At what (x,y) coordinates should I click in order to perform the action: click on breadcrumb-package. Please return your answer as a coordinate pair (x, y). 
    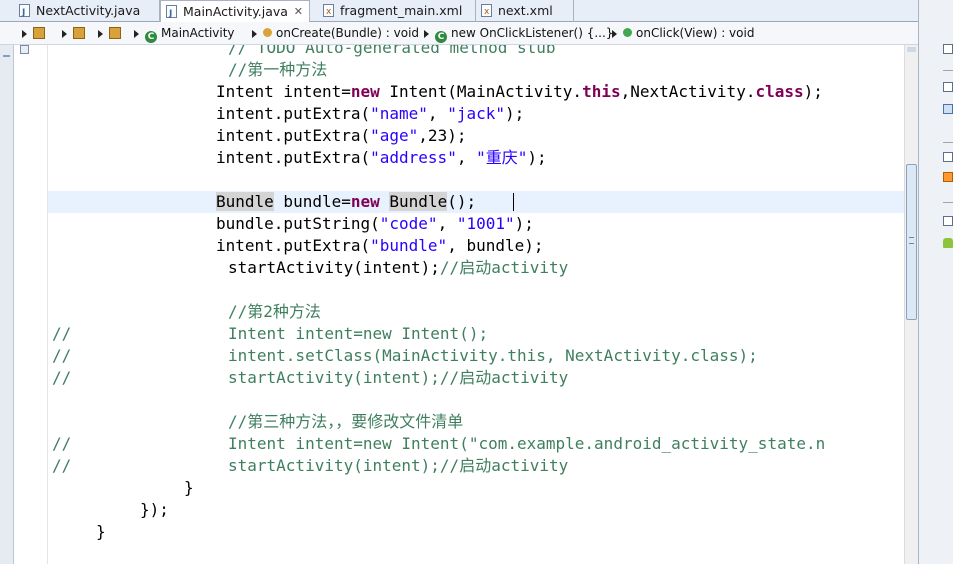
    Looking at the image, I should click on (111, 33).